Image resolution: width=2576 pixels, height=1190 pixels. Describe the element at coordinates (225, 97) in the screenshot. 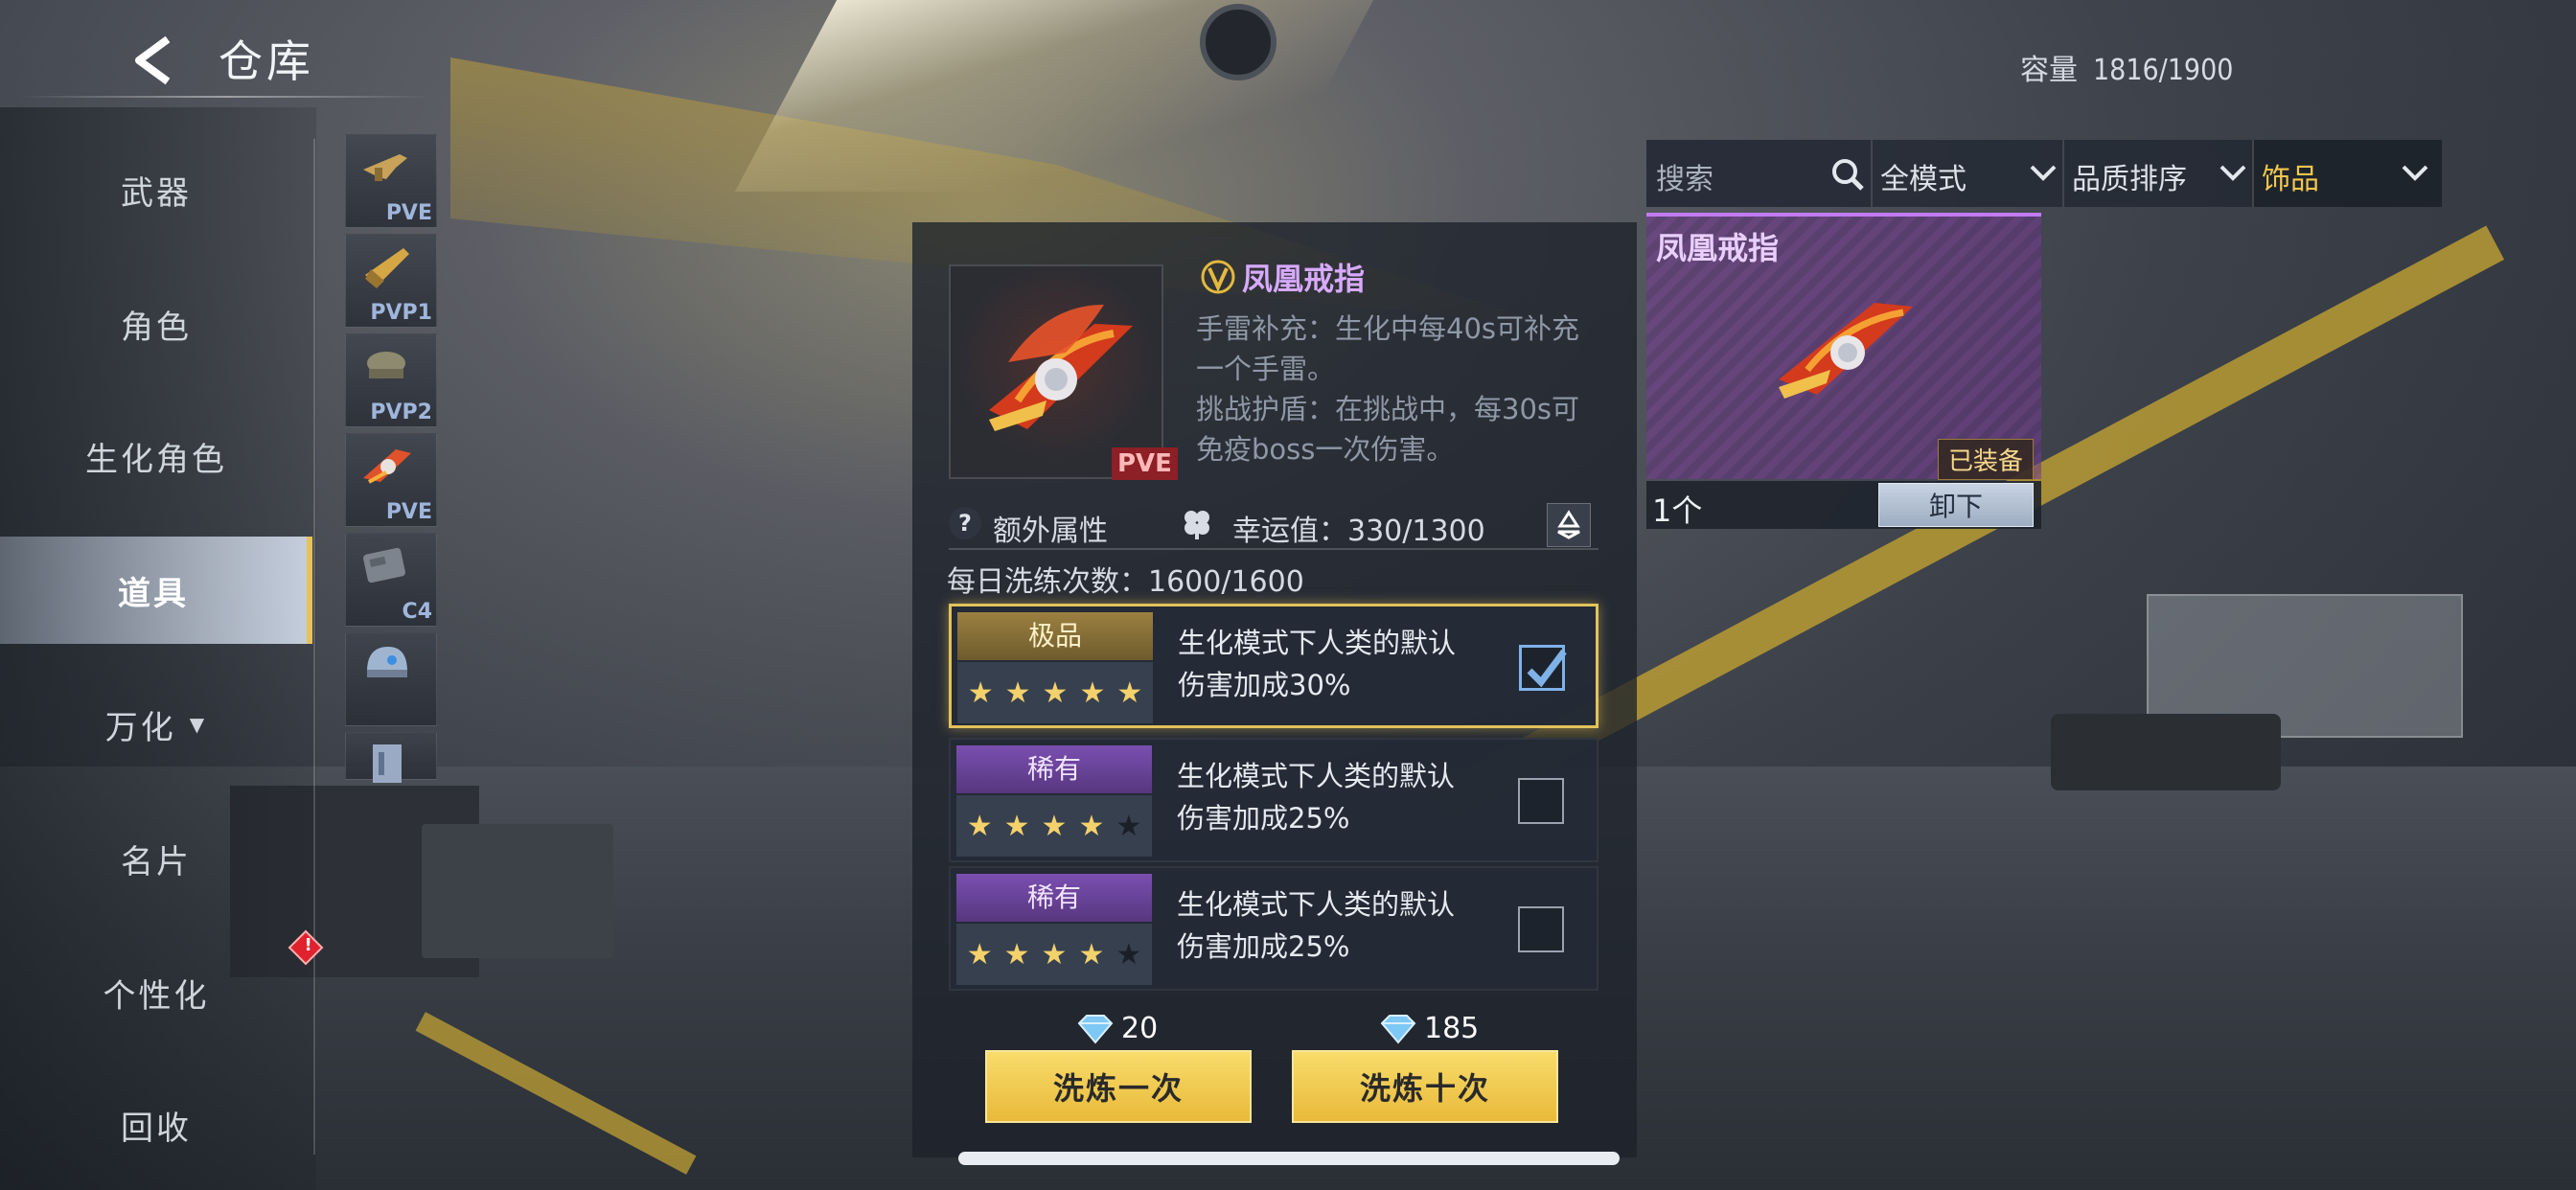

I see `title-underline` at that location.